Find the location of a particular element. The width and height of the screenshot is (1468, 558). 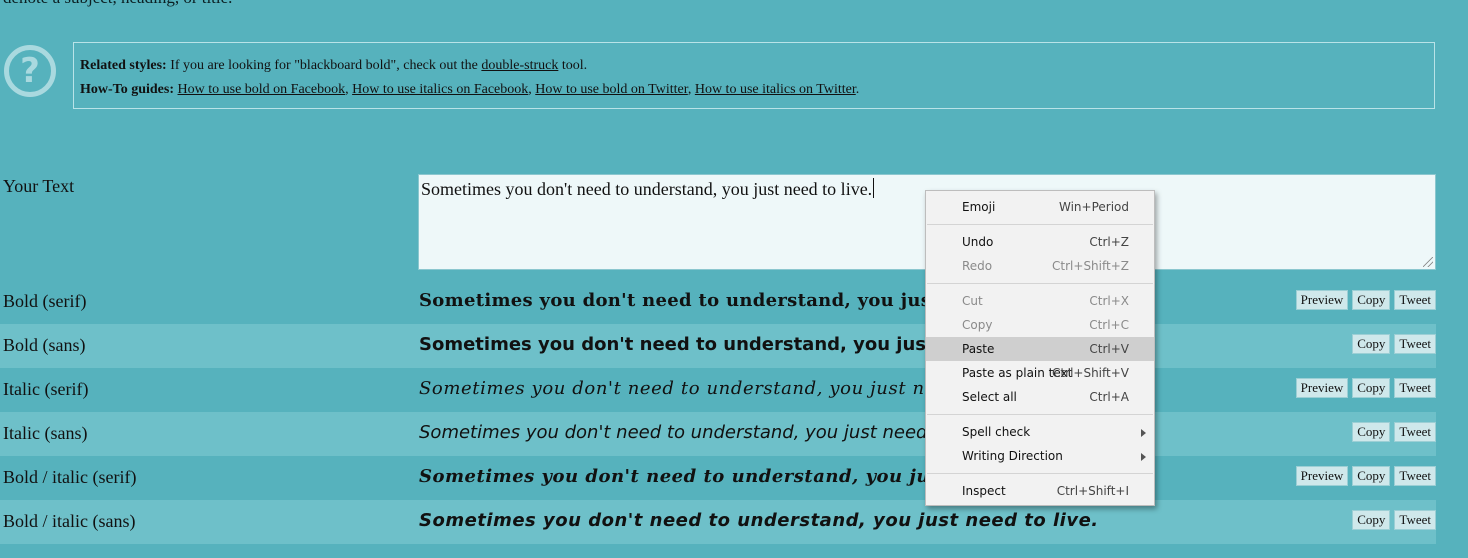

intro-text-tail: denote a subject, heading, or title. is located at coordinates (117, 4).